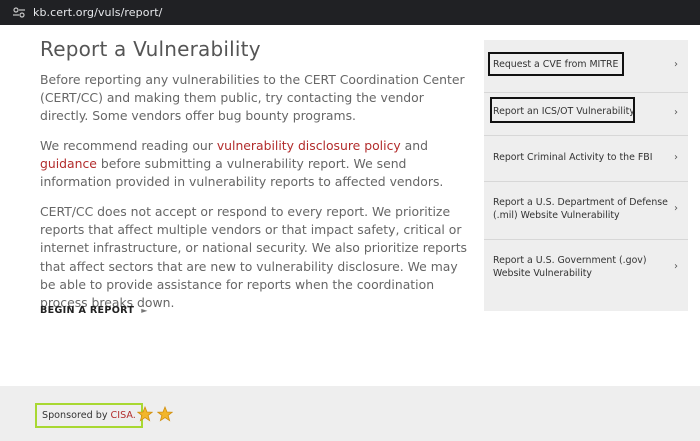 This screenshot has height=441, width=700. I want to click on disclosure-policy-link: vulnerability disclosure policy, so click(309, 145).